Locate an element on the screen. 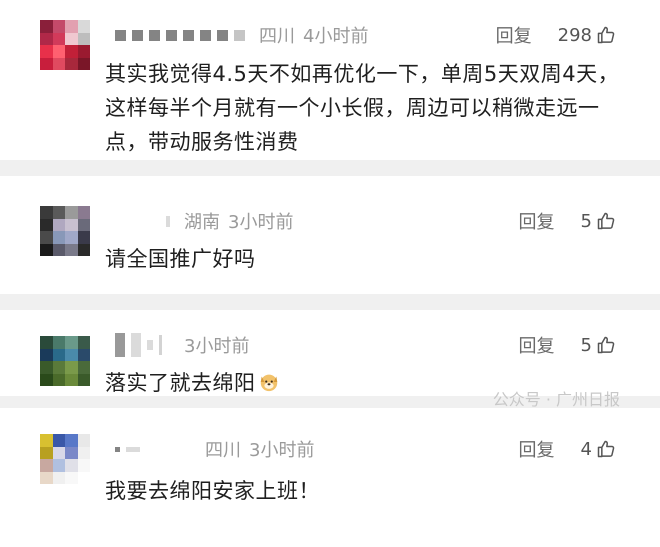 Image resolution: width=660 pixels, height=547 pixels. comment-meta: 3小时前 is located at coordinates (182, 345).